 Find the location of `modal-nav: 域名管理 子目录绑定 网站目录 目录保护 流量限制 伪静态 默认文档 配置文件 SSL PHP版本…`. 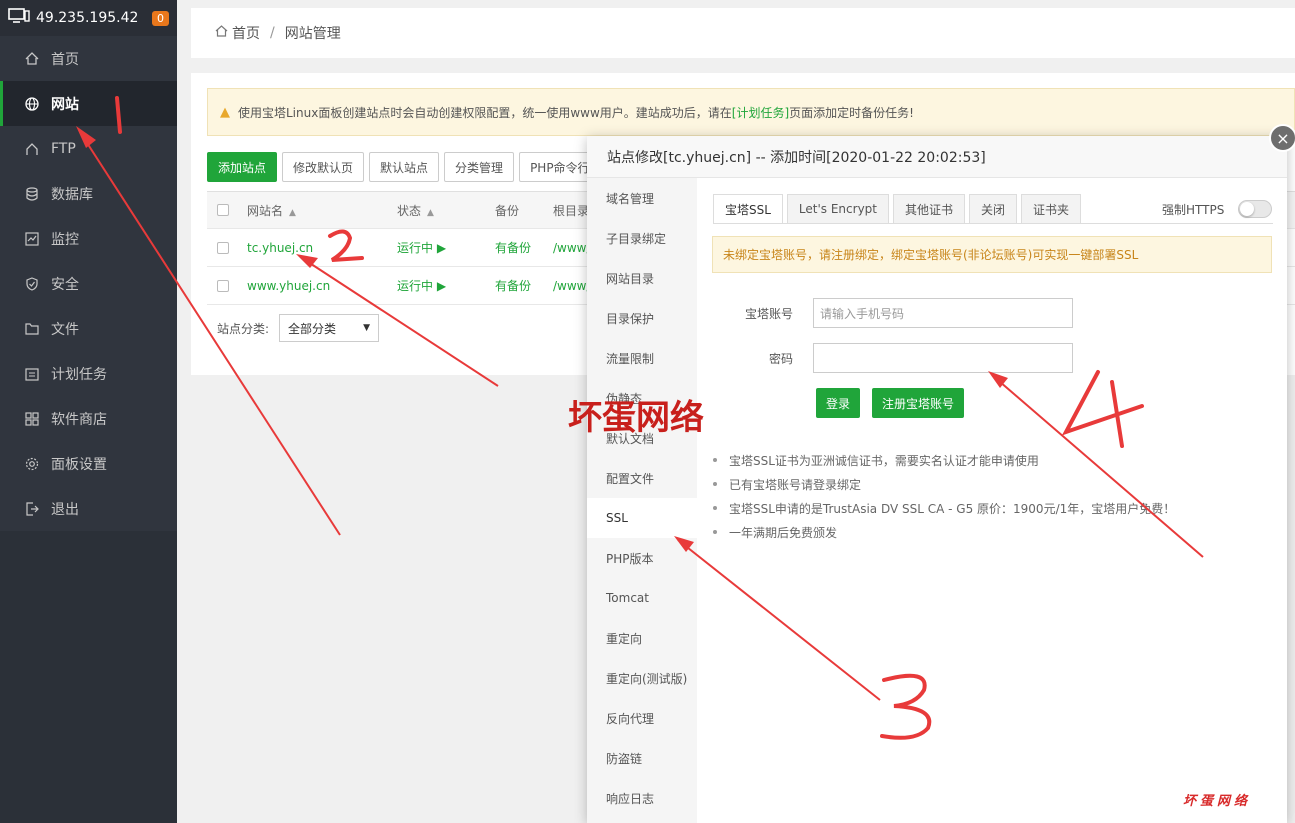

modal-nav: 域名管理 子目录绑定 网站目录 目录保护 流量限制 伪静态 默认文档 配置文件 SSL PHP版本… is located at coordinates (642, 500).